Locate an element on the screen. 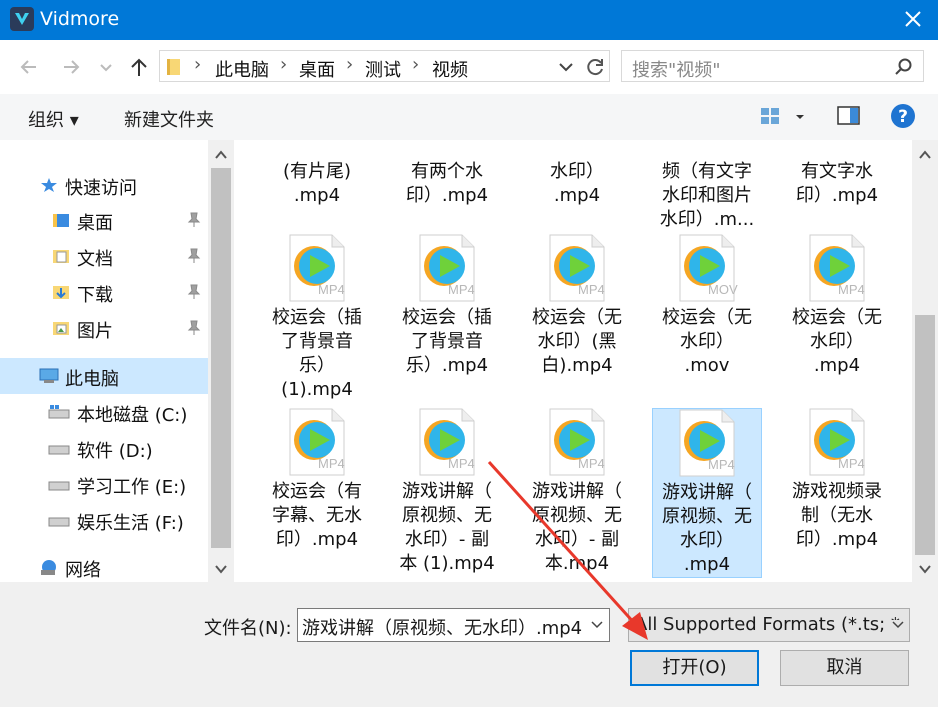 This screenshot has width=938, height=707. tree-label: 网络 is located at coordinates (83, 570).